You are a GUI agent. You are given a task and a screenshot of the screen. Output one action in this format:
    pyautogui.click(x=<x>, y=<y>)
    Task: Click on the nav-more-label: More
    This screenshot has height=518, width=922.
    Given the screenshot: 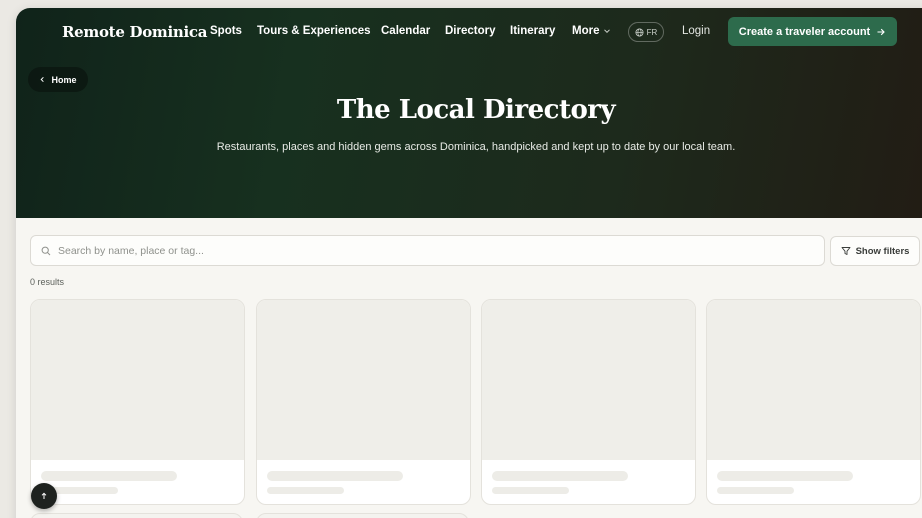 What is the action you would take?
    pyautogui.click(x=586, y=31)
    